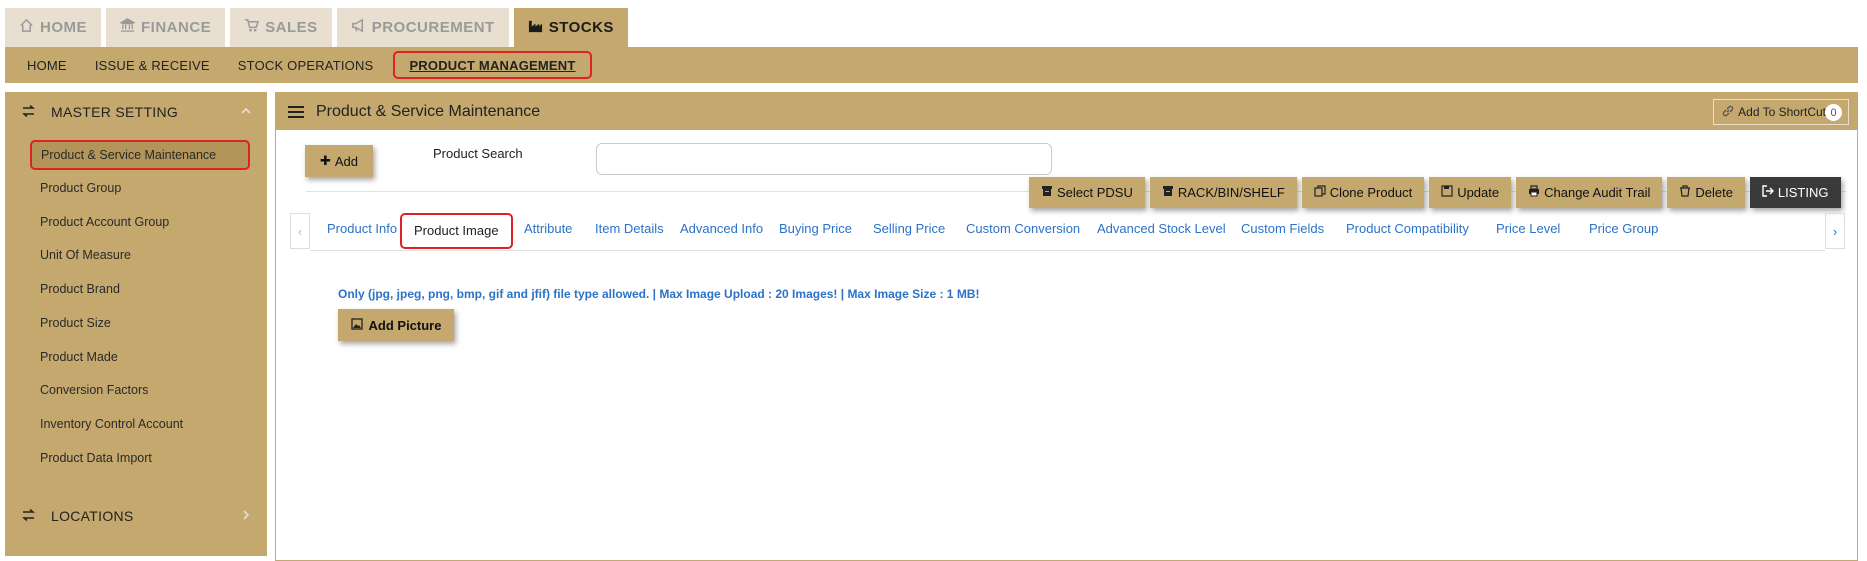 The height and width of the screenshot is (561, 1867). I want to click on bank-icon, so click(127, 27).